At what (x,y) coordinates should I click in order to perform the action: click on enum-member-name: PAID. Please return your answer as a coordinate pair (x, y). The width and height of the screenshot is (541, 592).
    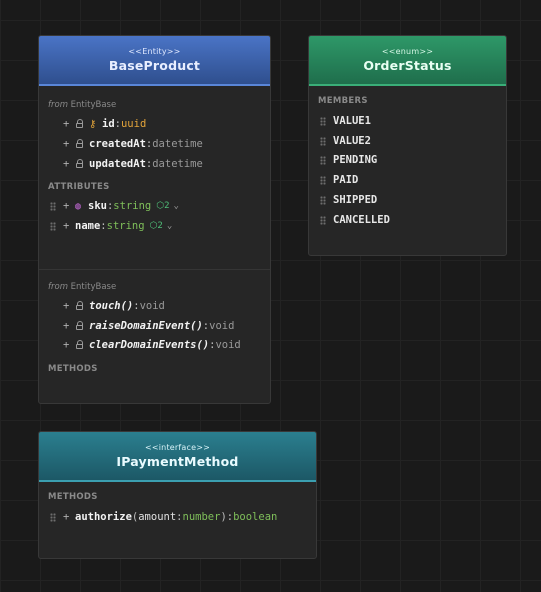
    Looking at the image, I should click on (346, 180).